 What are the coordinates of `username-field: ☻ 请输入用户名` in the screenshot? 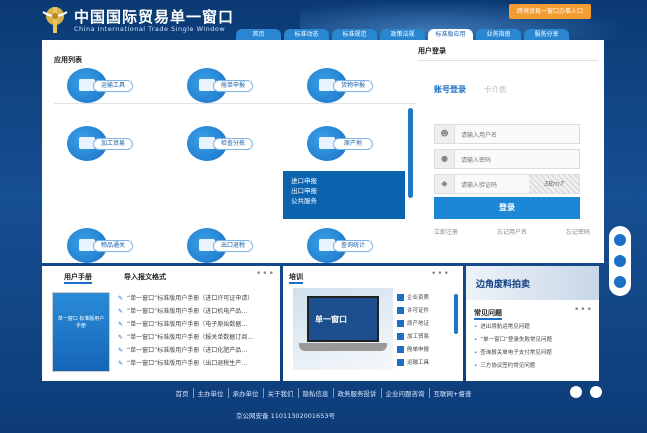 It's located at (507, 134).